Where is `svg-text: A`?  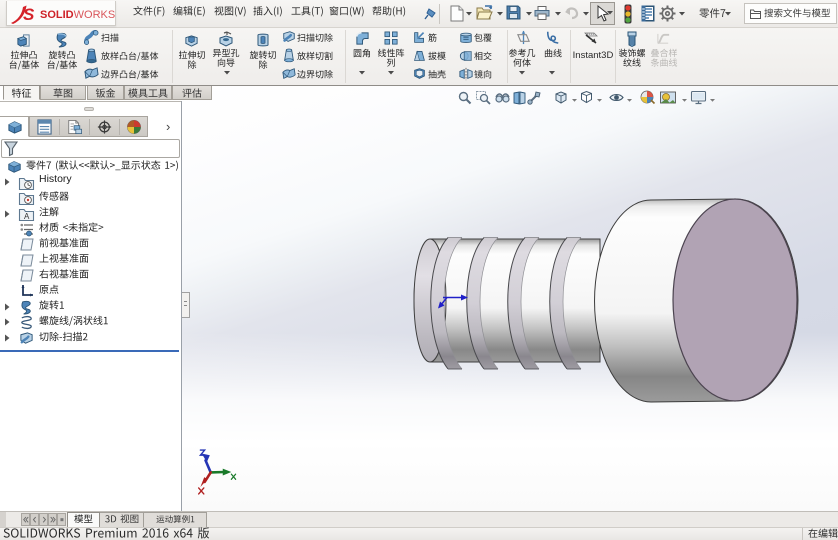 svg-text: A is located at coordinates (27, 216).